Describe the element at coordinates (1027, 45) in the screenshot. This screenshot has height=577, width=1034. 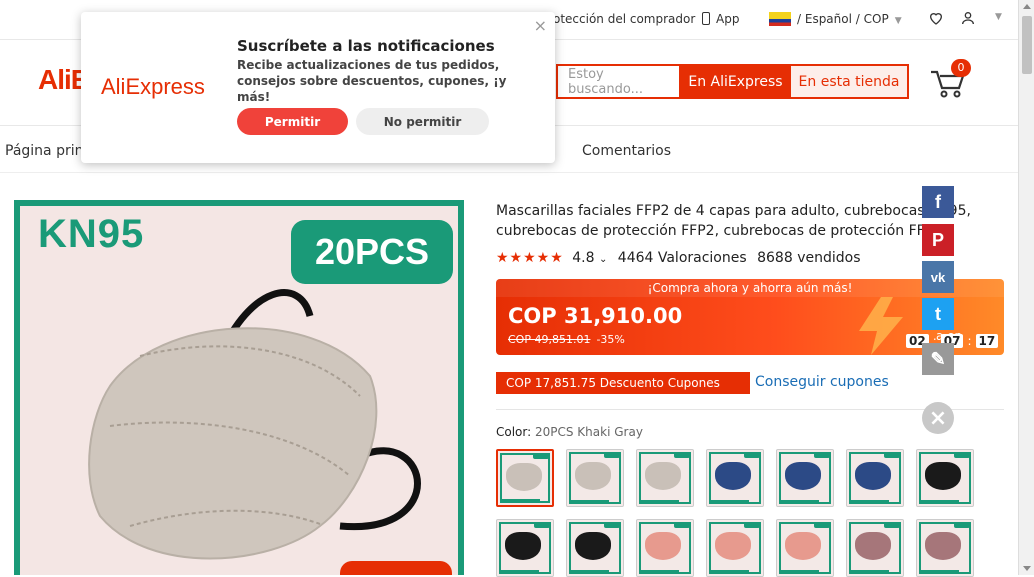
I see `scroll-thumb` at that location.